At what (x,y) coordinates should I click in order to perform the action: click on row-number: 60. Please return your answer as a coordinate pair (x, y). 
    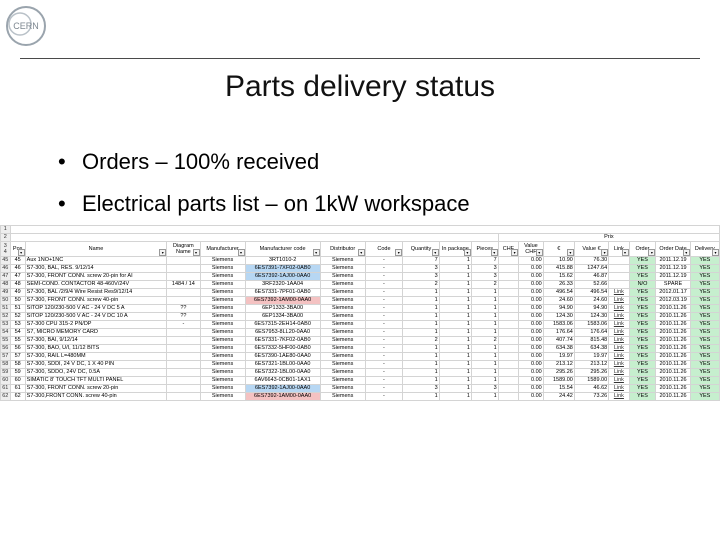
    Looking at the image, I should click on (5, 380).